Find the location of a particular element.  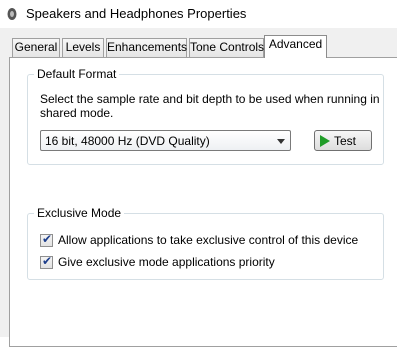

tab-general: General is located at coordinates (36, 47).